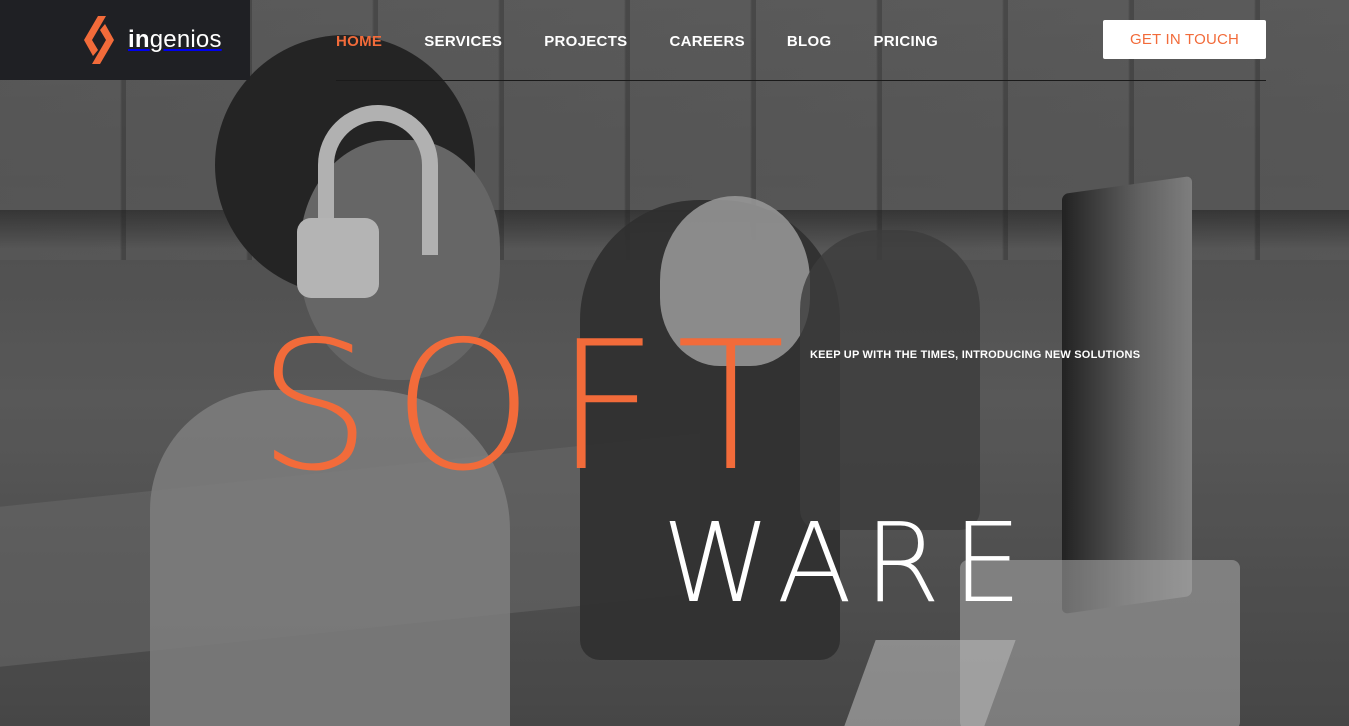  Describe the element at coordinates (801, 80) in the screenshot. I see `nav-divider` at that location.